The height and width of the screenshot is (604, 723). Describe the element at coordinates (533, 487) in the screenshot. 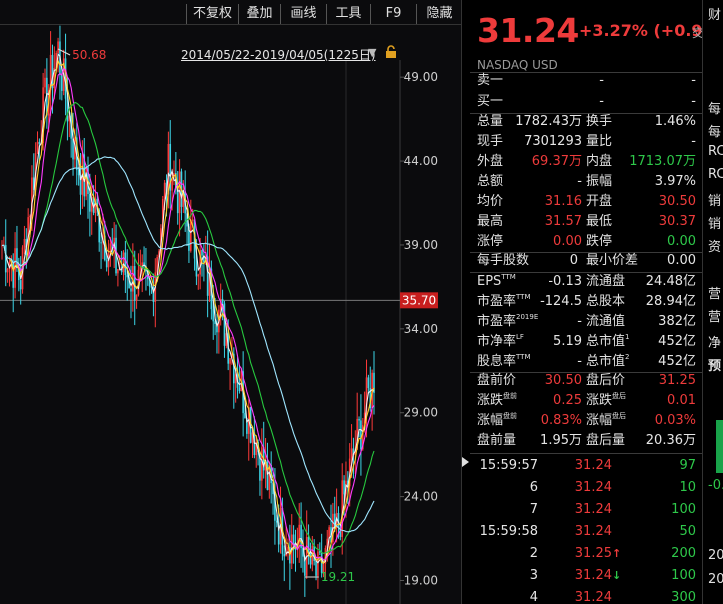

I see `tick-time: 6` at that location.